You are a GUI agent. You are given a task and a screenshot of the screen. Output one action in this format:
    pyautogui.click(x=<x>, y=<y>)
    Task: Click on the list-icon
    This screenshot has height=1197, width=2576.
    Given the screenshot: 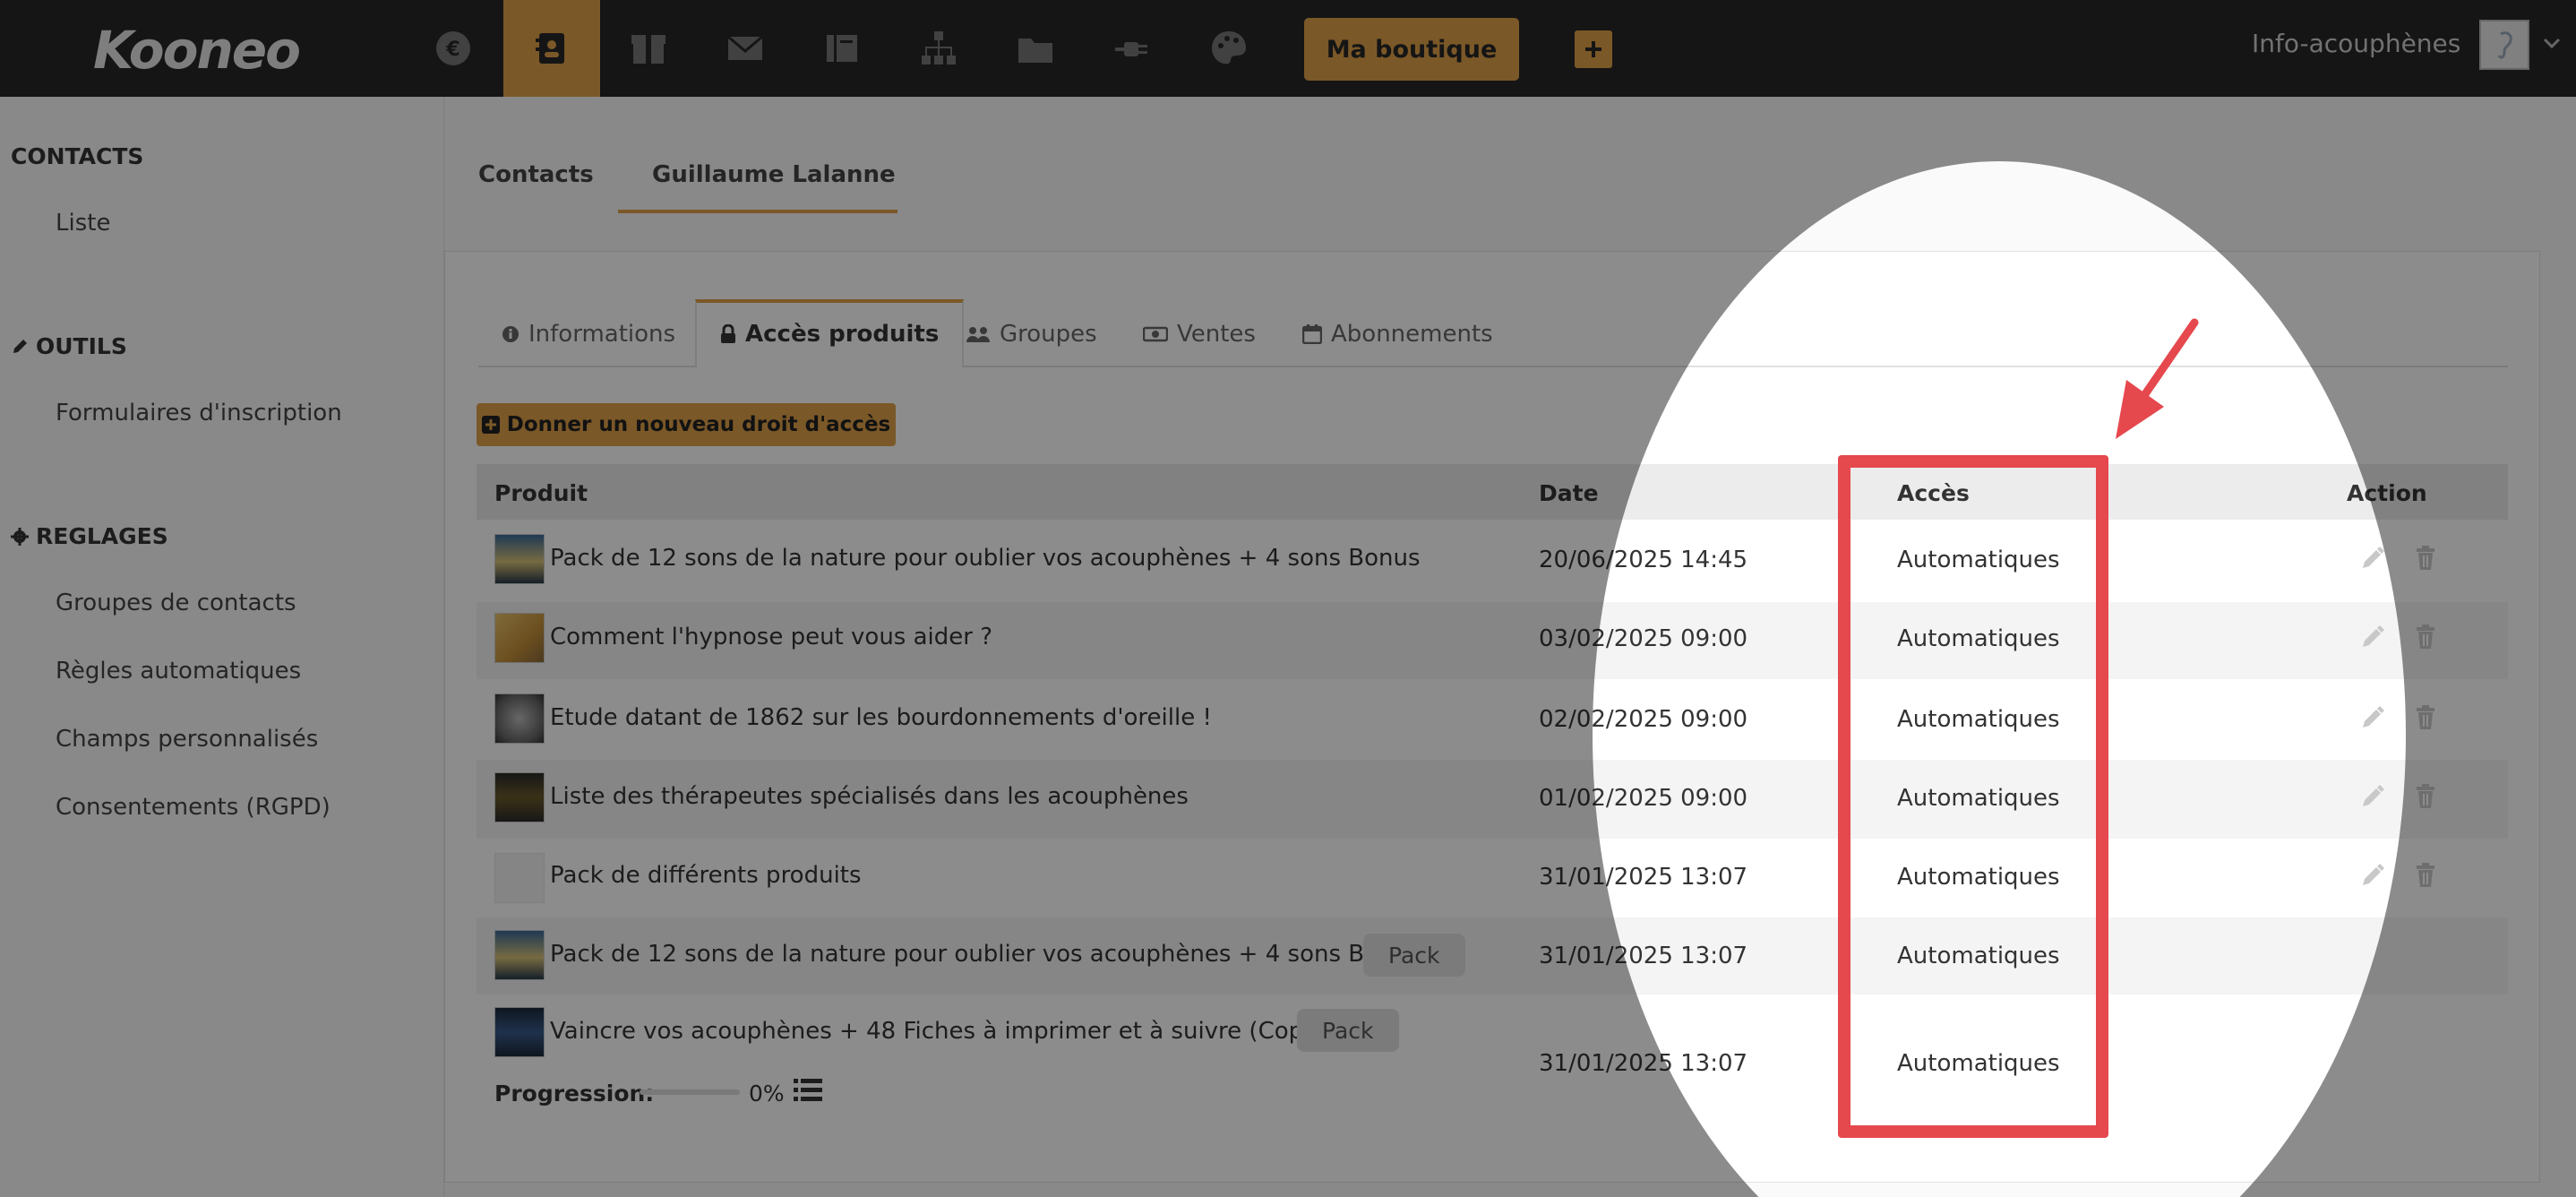 What is the action you would take?
    pyautogui.click(x=808, y=1090)
    